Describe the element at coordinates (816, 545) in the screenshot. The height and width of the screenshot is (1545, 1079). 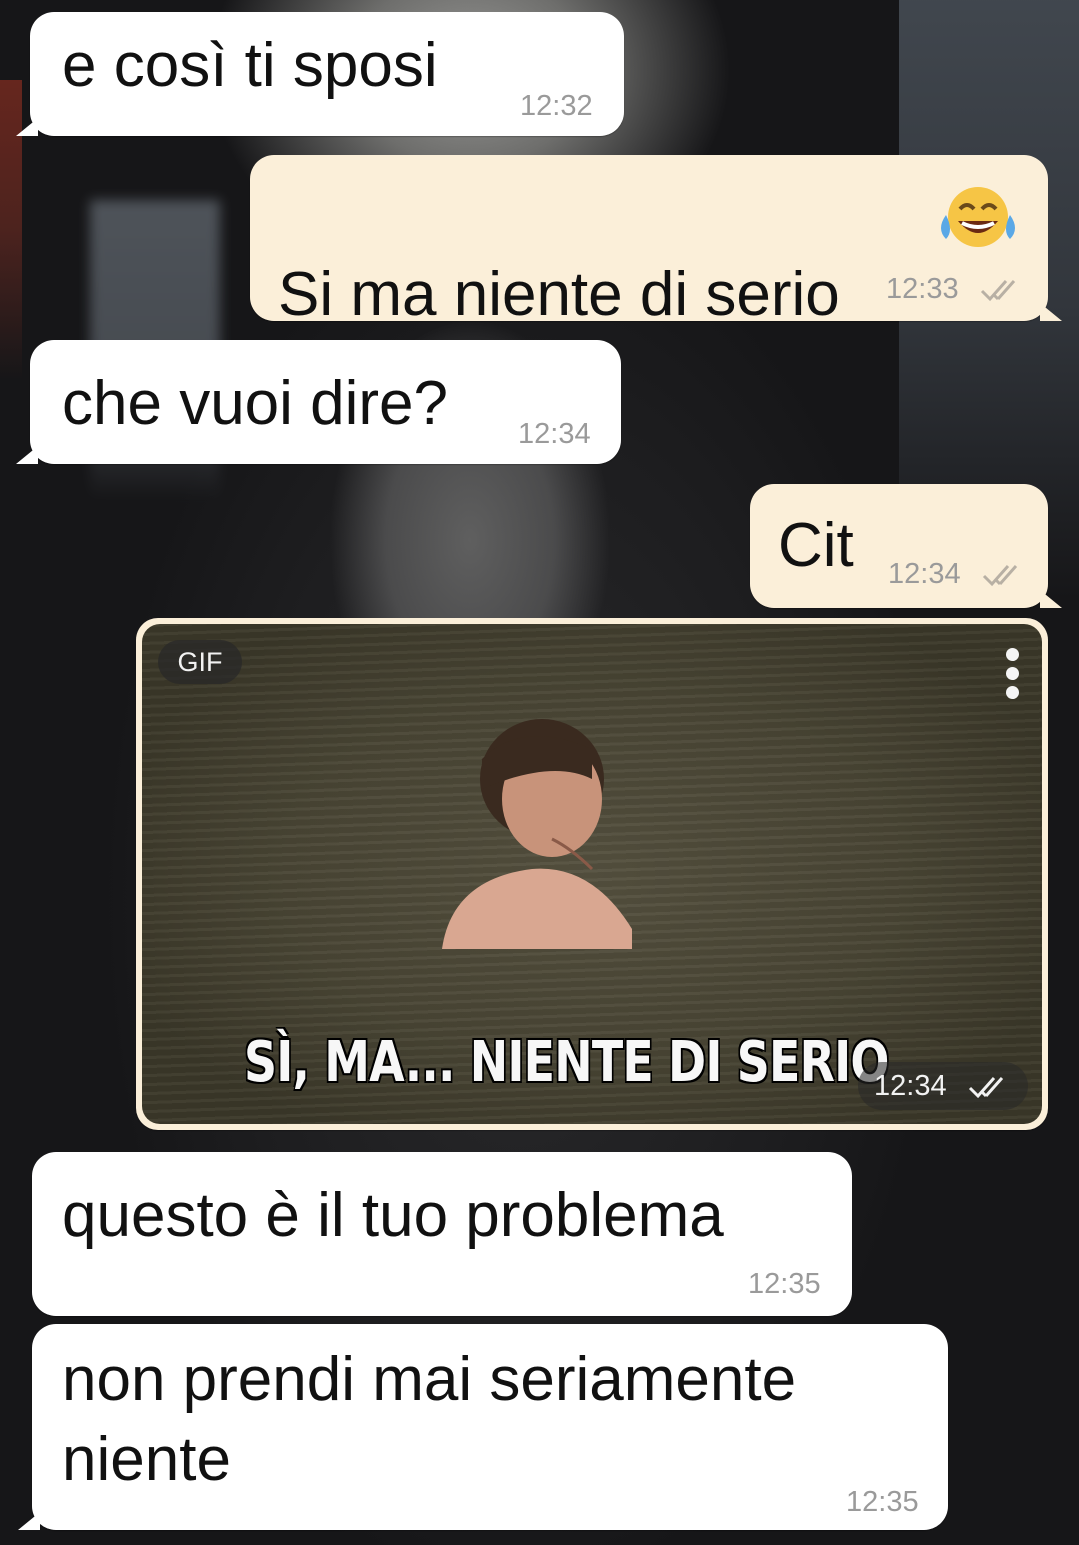
I see `message-text: Cit` at that location.